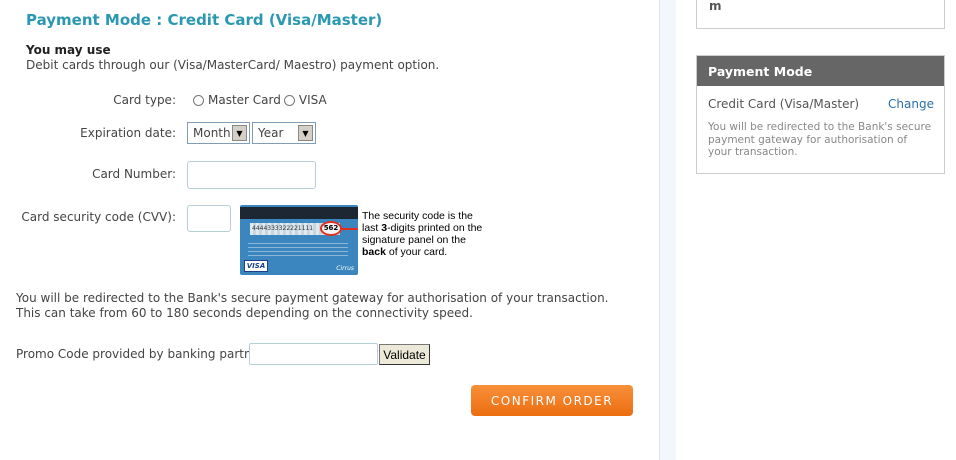  What do you see at coordinates (404, 354) in the screenshot?
I see `validate-button: Validate` at bounding box center [404, 354].